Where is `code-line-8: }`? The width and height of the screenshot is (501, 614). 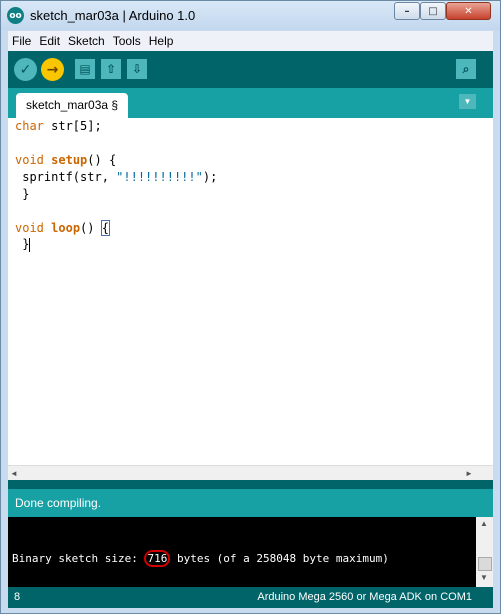 code-line-8: } is located at coordinates (23, 245).